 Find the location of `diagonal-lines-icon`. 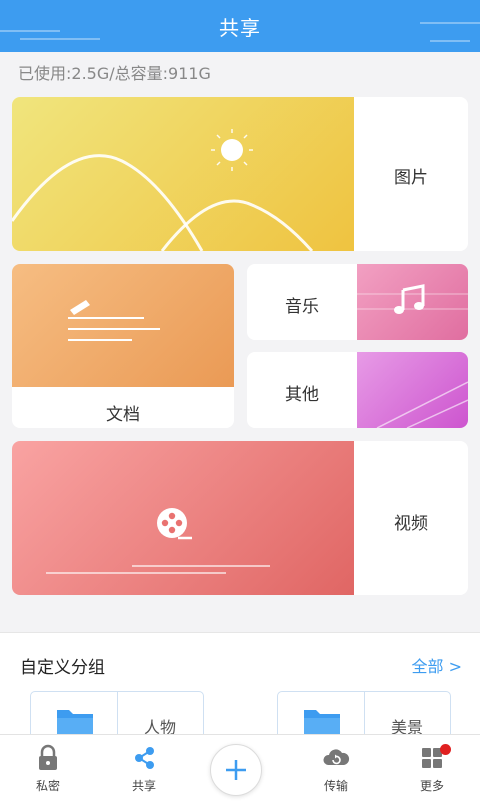

diagonal-lines-icon is located at coordinates (422, 404).